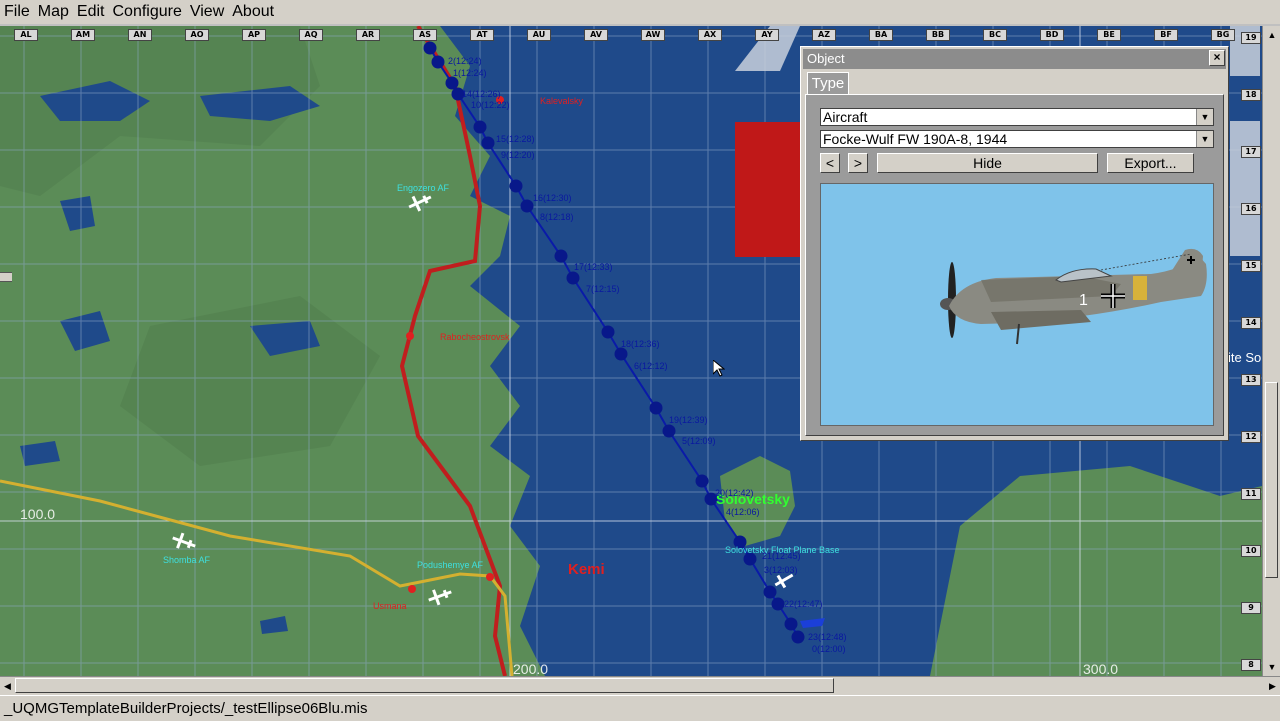 This screenshot has height=721, width=1280. What do you see at coordinates (1017, 117) in the screenshot?
I see `category-select: Aircraft ▼` at bounding box center [1017, 117].